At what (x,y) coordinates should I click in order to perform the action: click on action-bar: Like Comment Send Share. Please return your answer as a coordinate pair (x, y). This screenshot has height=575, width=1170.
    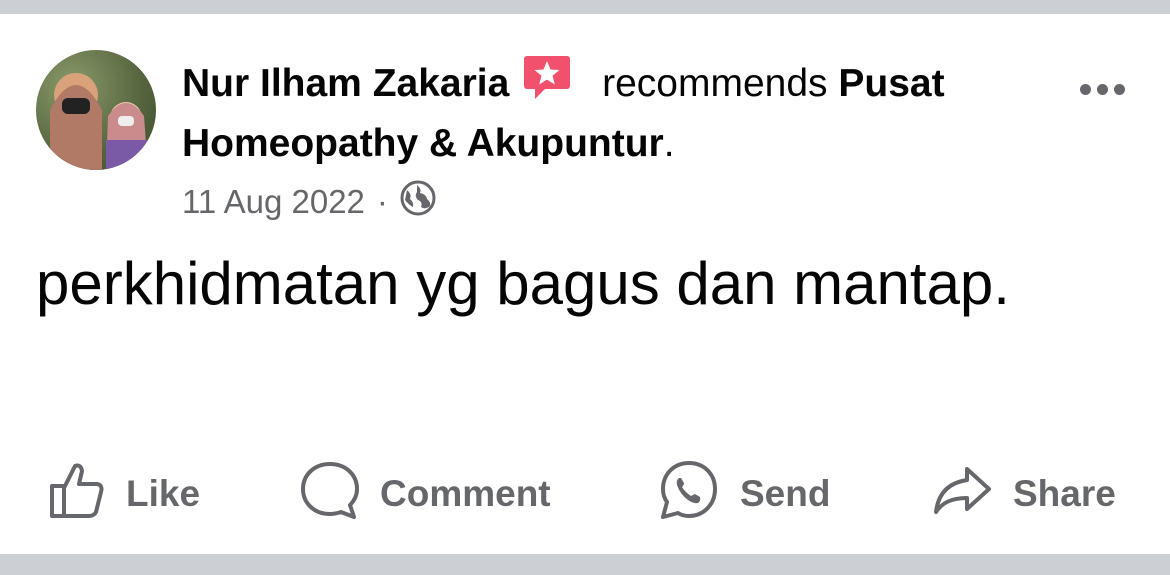
    Looking at the image, I should click on (585, 494).